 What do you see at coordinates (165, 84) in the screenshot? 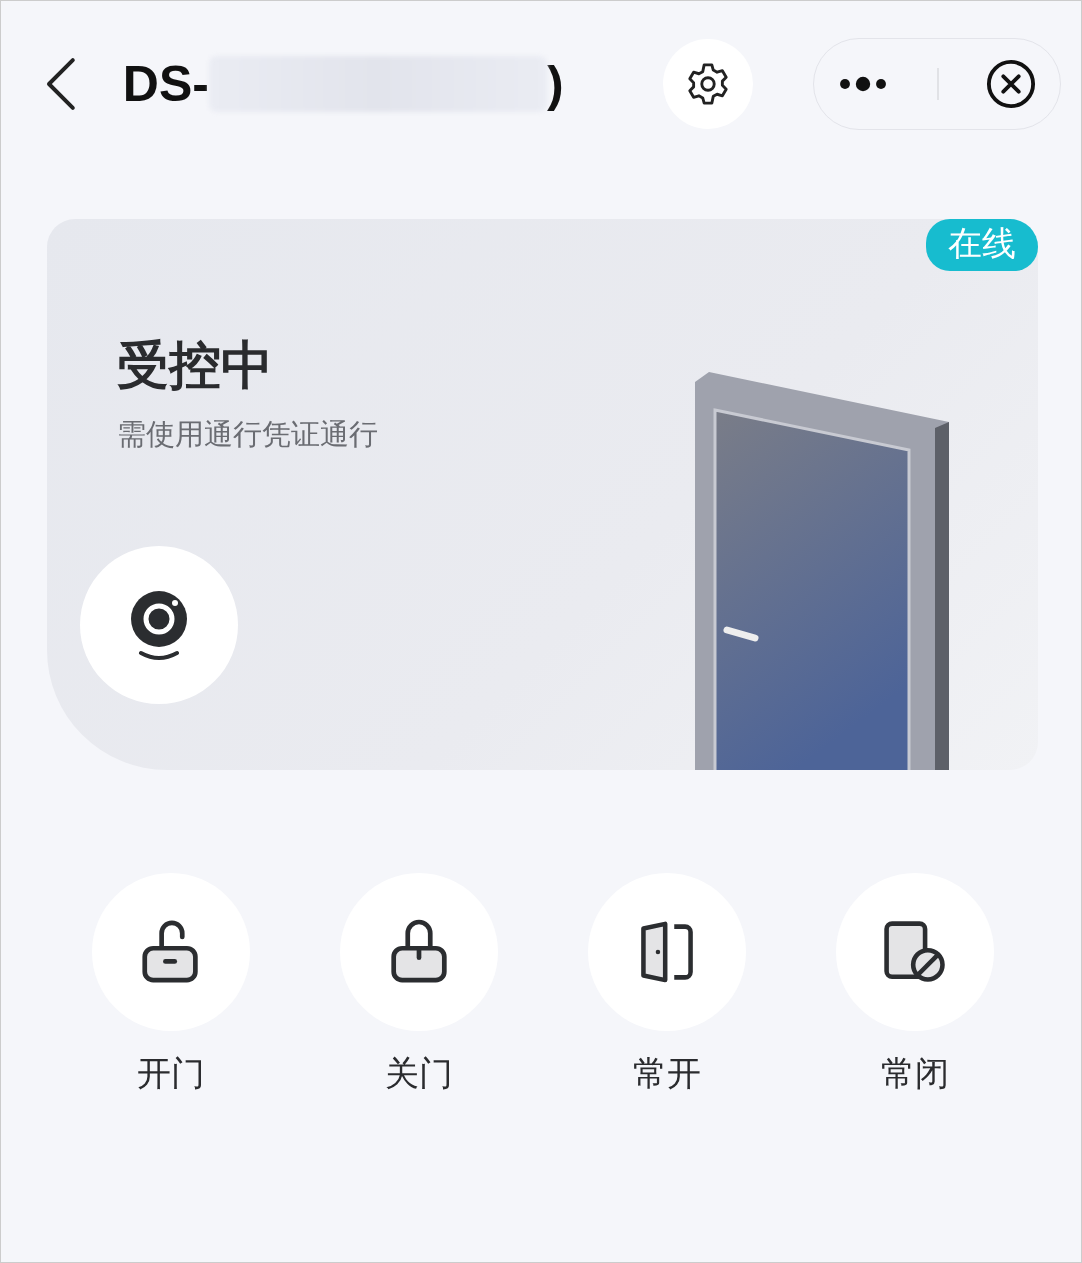
I see `device-title: DS-` at bounding box center [165, 84].